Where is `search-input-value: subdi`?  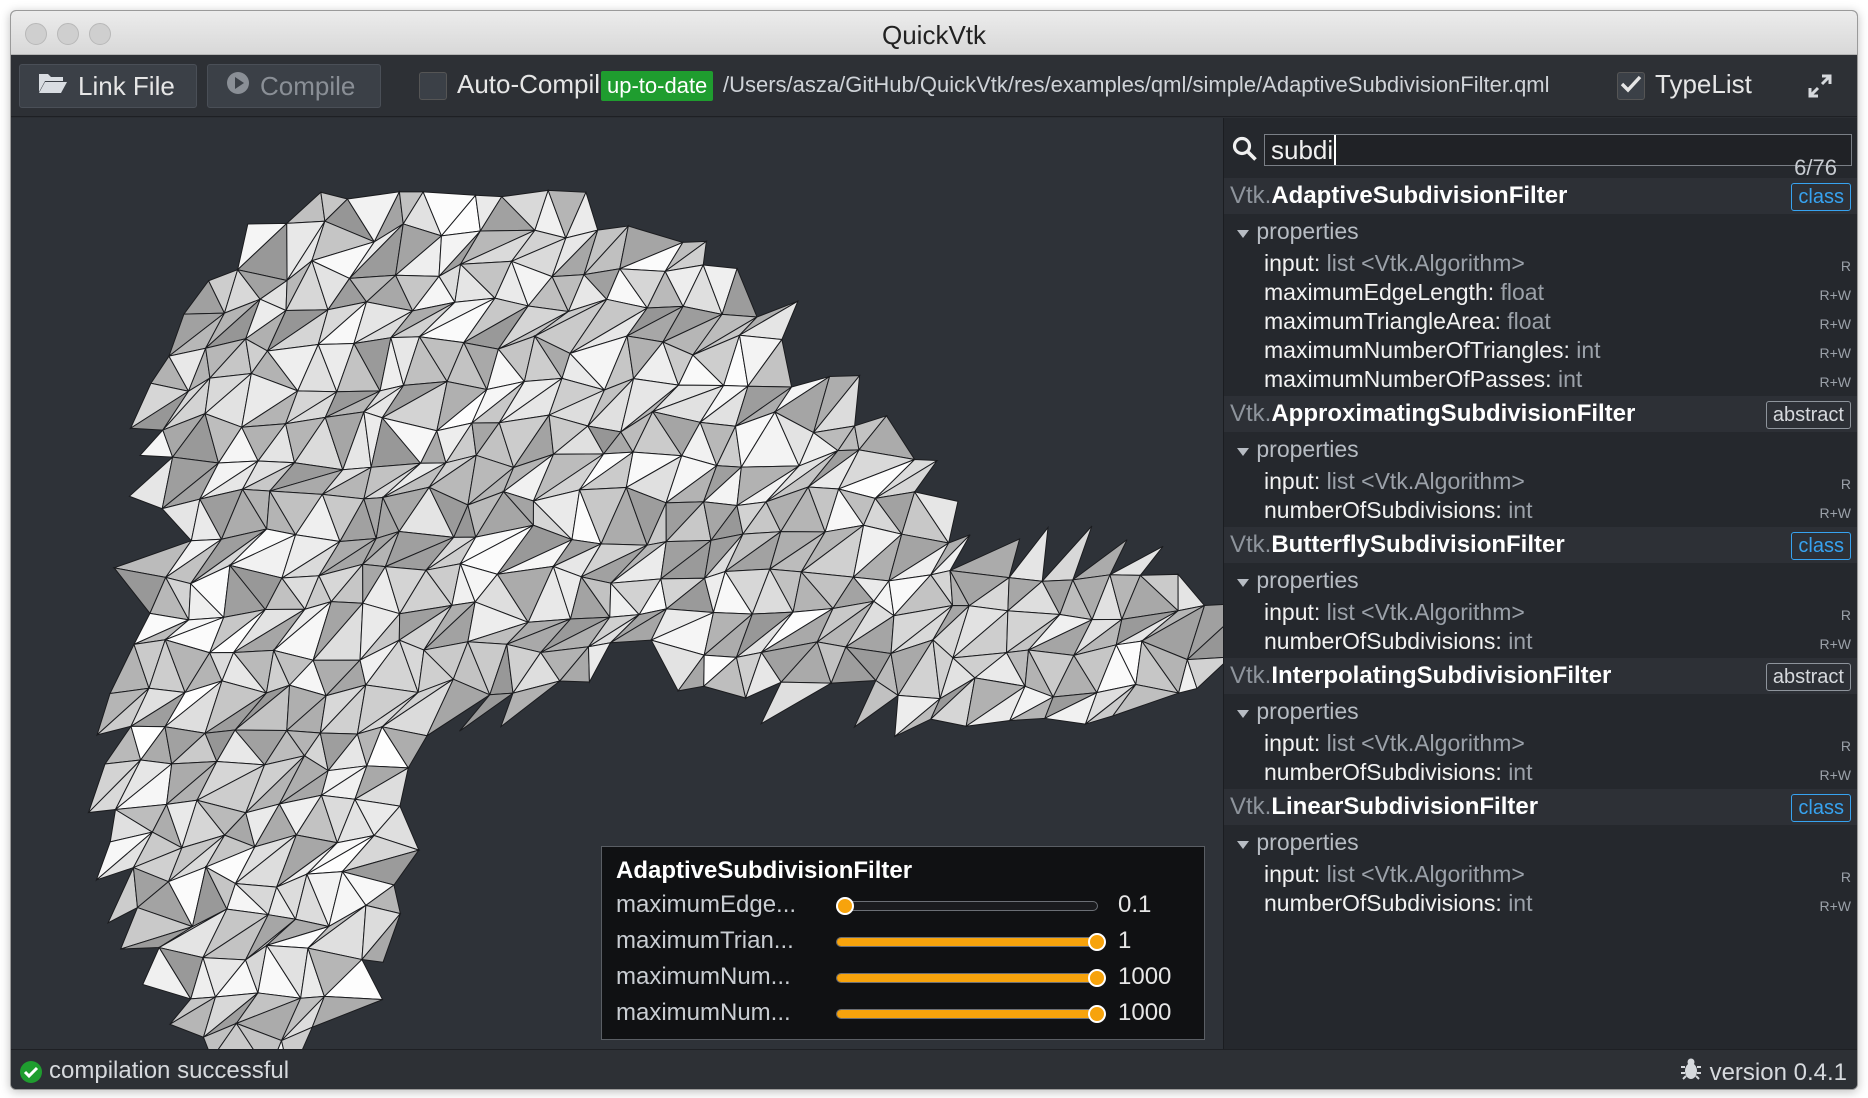
search-input-value: subdi is located at coordinates (1302, 150).